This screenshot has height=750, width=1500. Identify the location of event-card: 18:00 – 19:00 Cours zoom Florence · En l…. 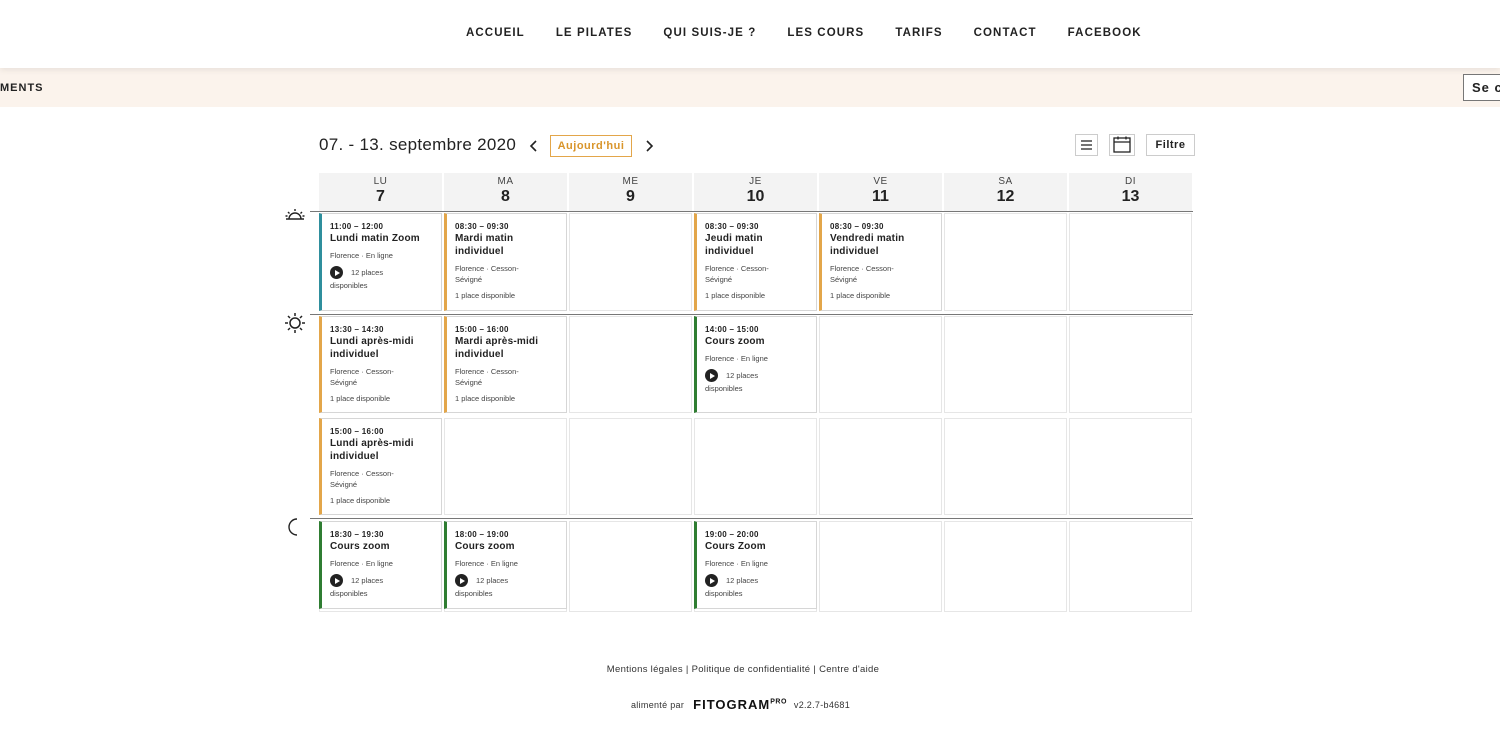
(505, 565).